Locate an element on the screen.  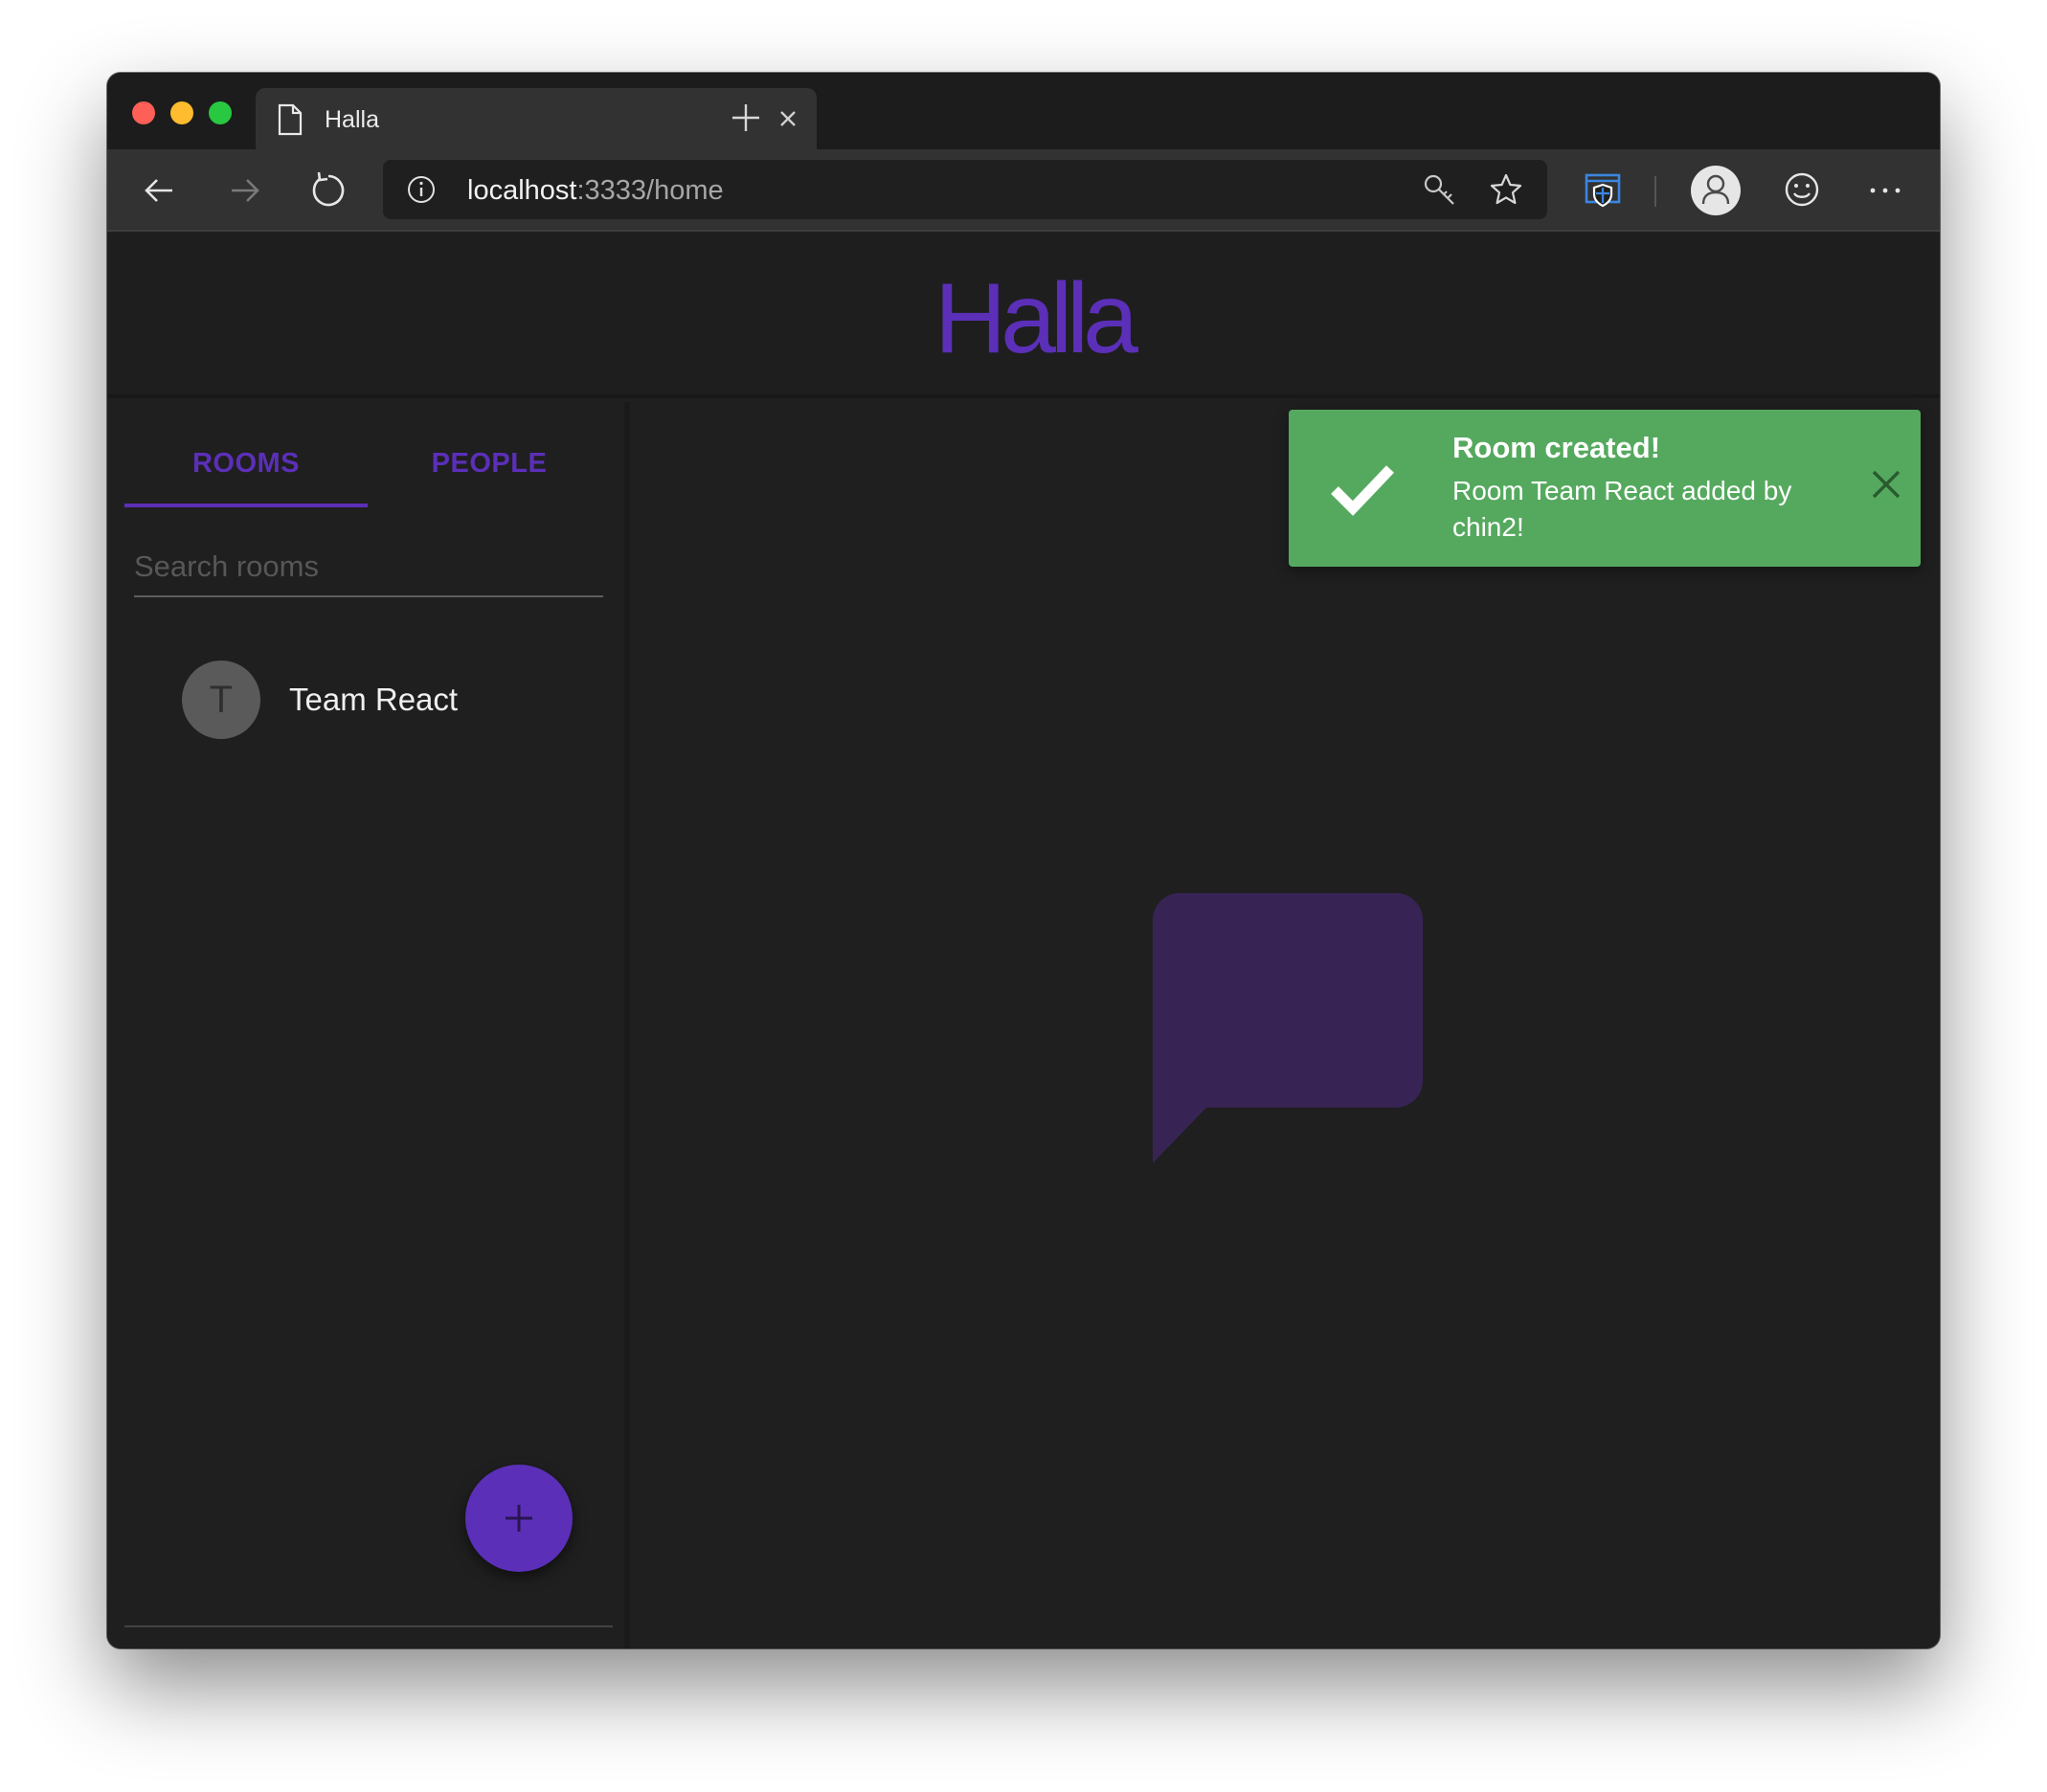
tab-title: Halla is located at coordinates (352, 119).